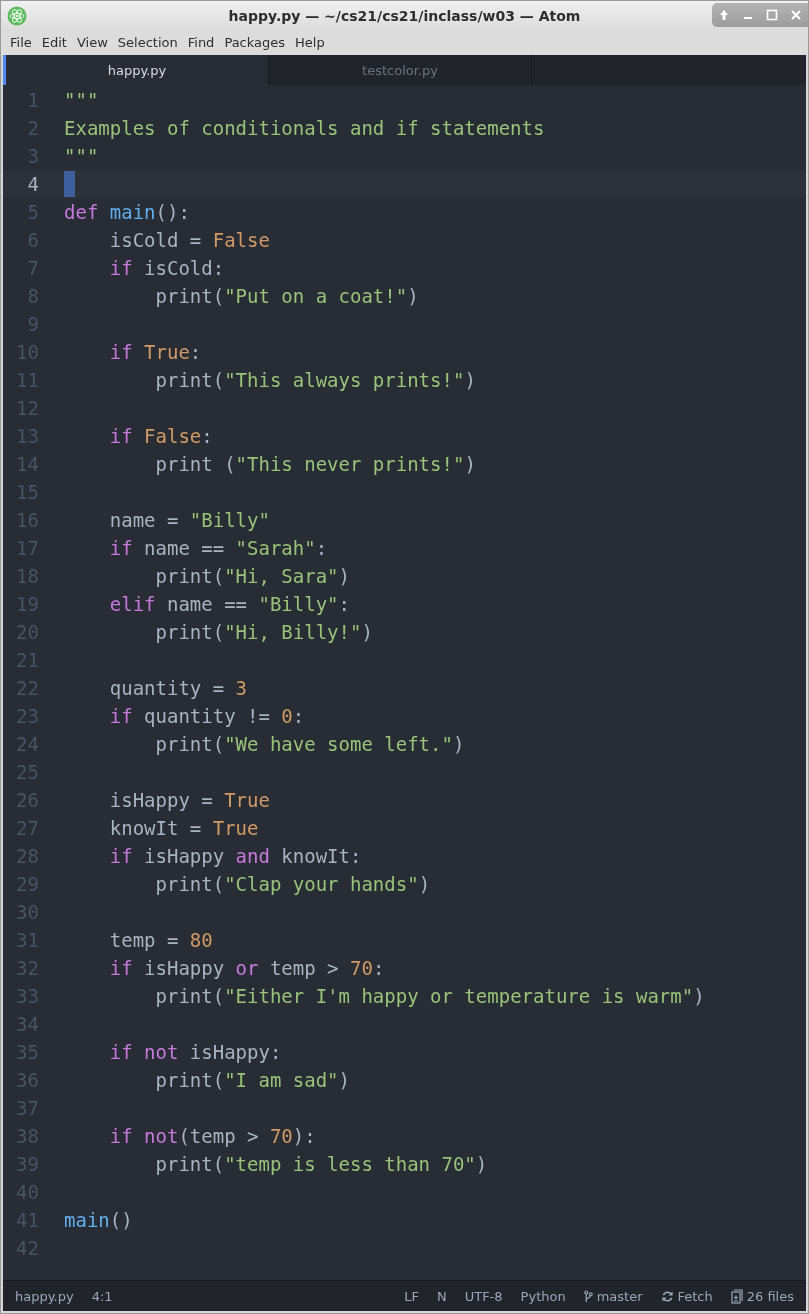 The image size is (809, 1314). I want to click on window-title: happy.py — ~/cs21/cs21/inclass/w03 — Atom, so click(404, 15).